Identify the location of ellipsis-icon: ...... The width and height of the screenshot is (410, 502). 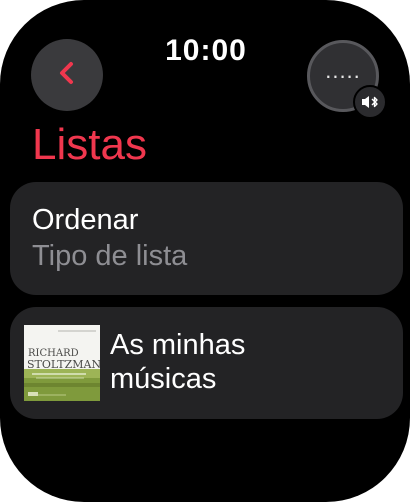
(343, 70).